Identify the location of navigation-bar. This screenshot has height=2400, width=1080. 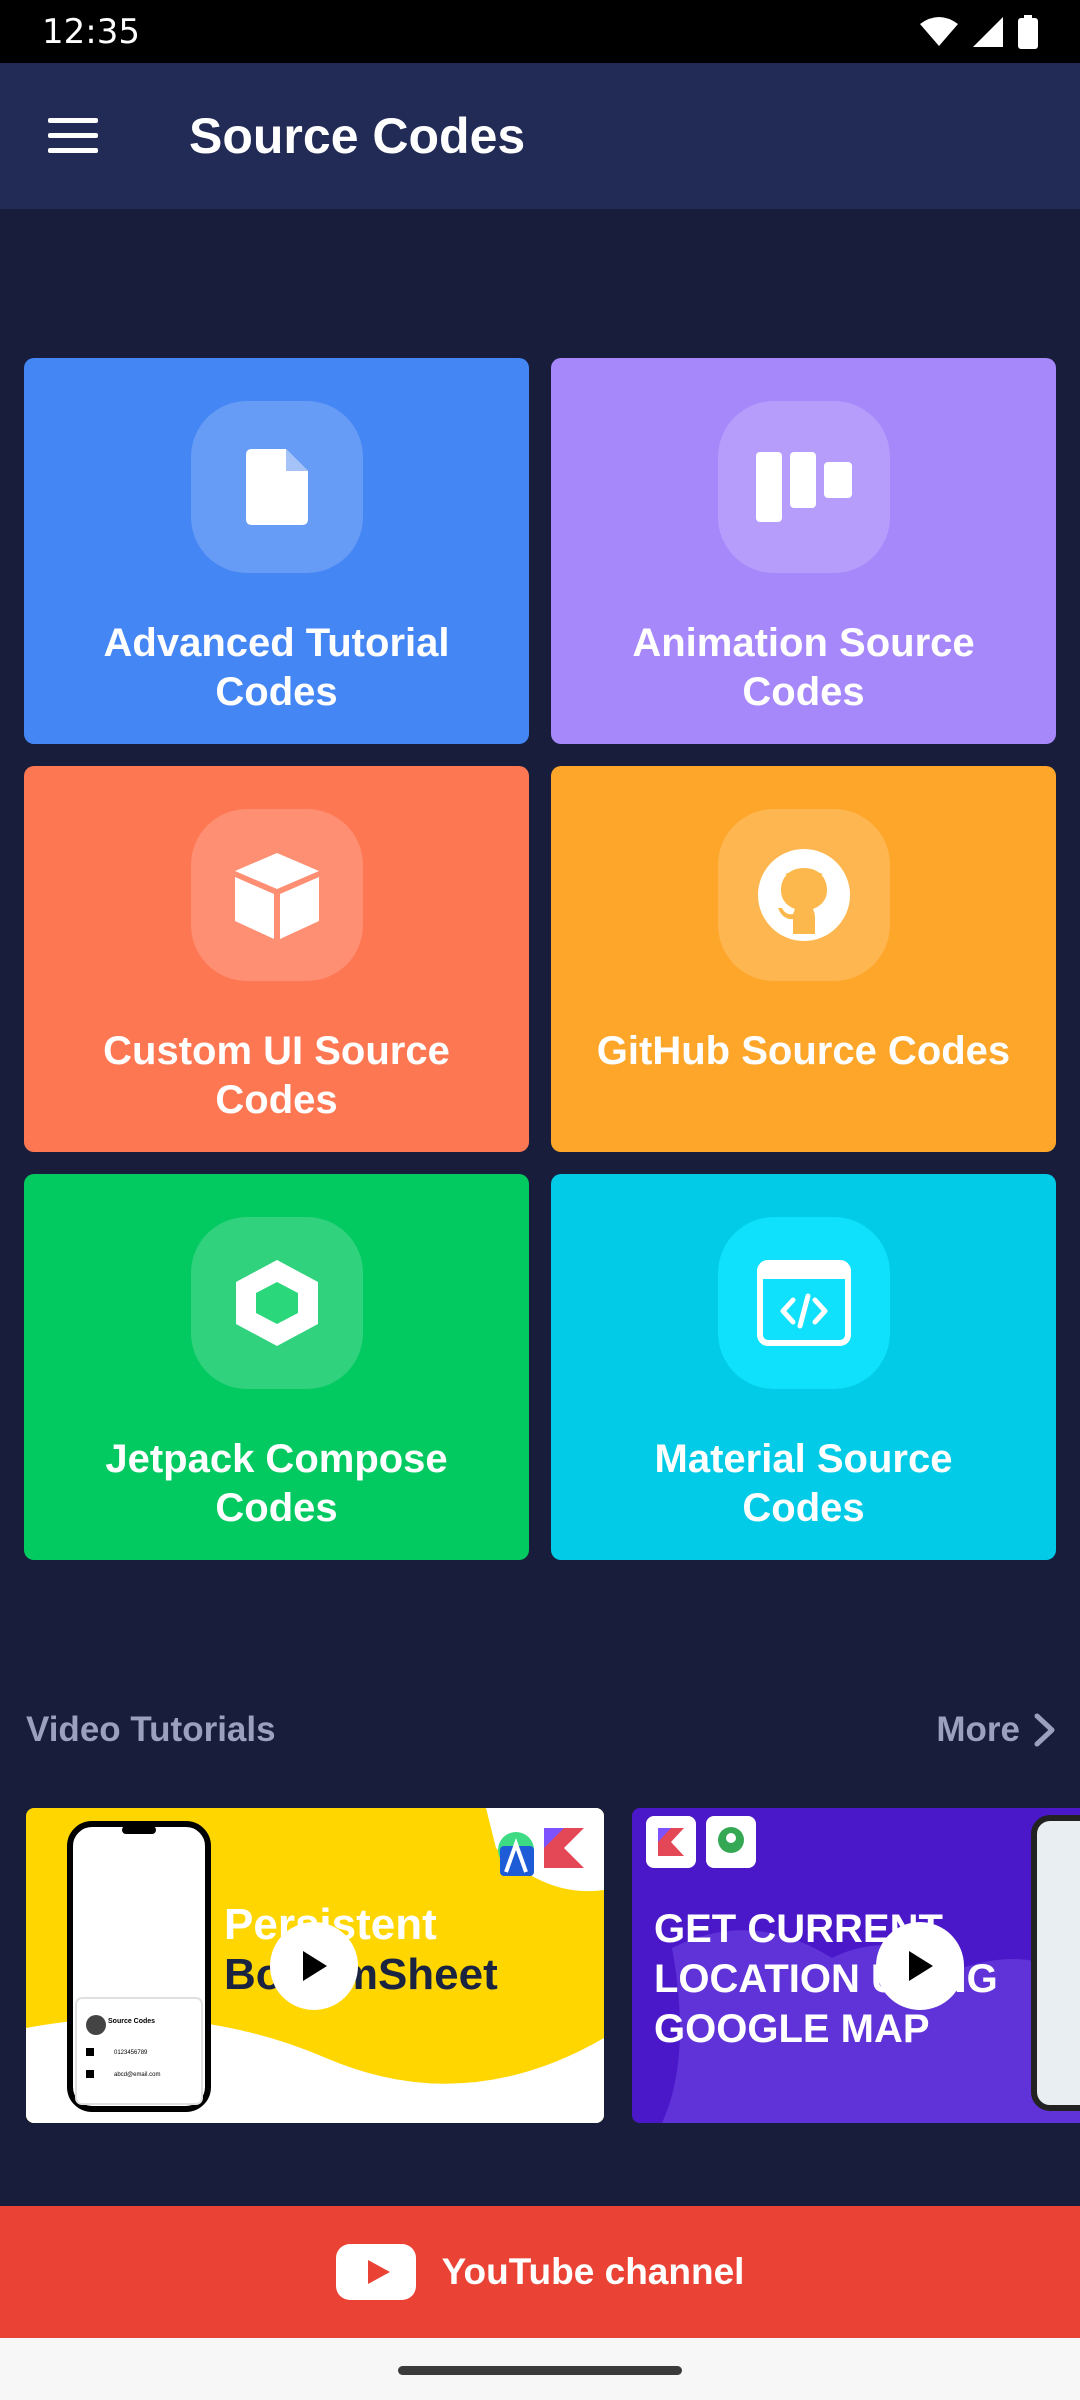
(540, 2369).